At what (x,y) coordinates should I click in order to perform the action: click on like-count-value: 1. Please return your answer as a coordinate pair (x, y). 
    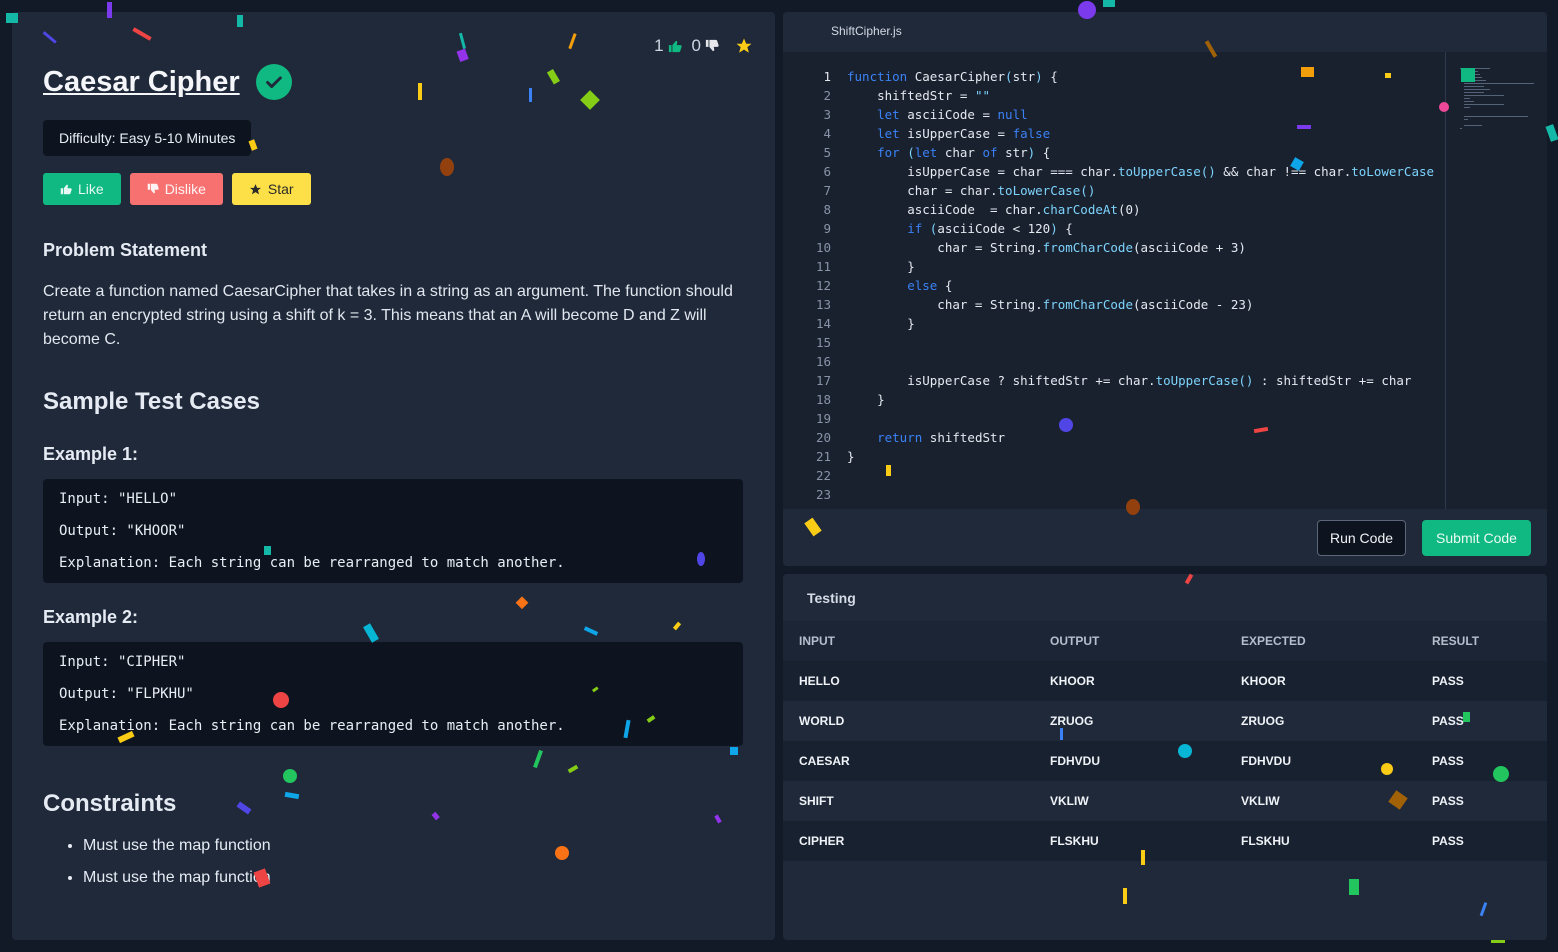
    Looking at the image, I should click on (659, 45).